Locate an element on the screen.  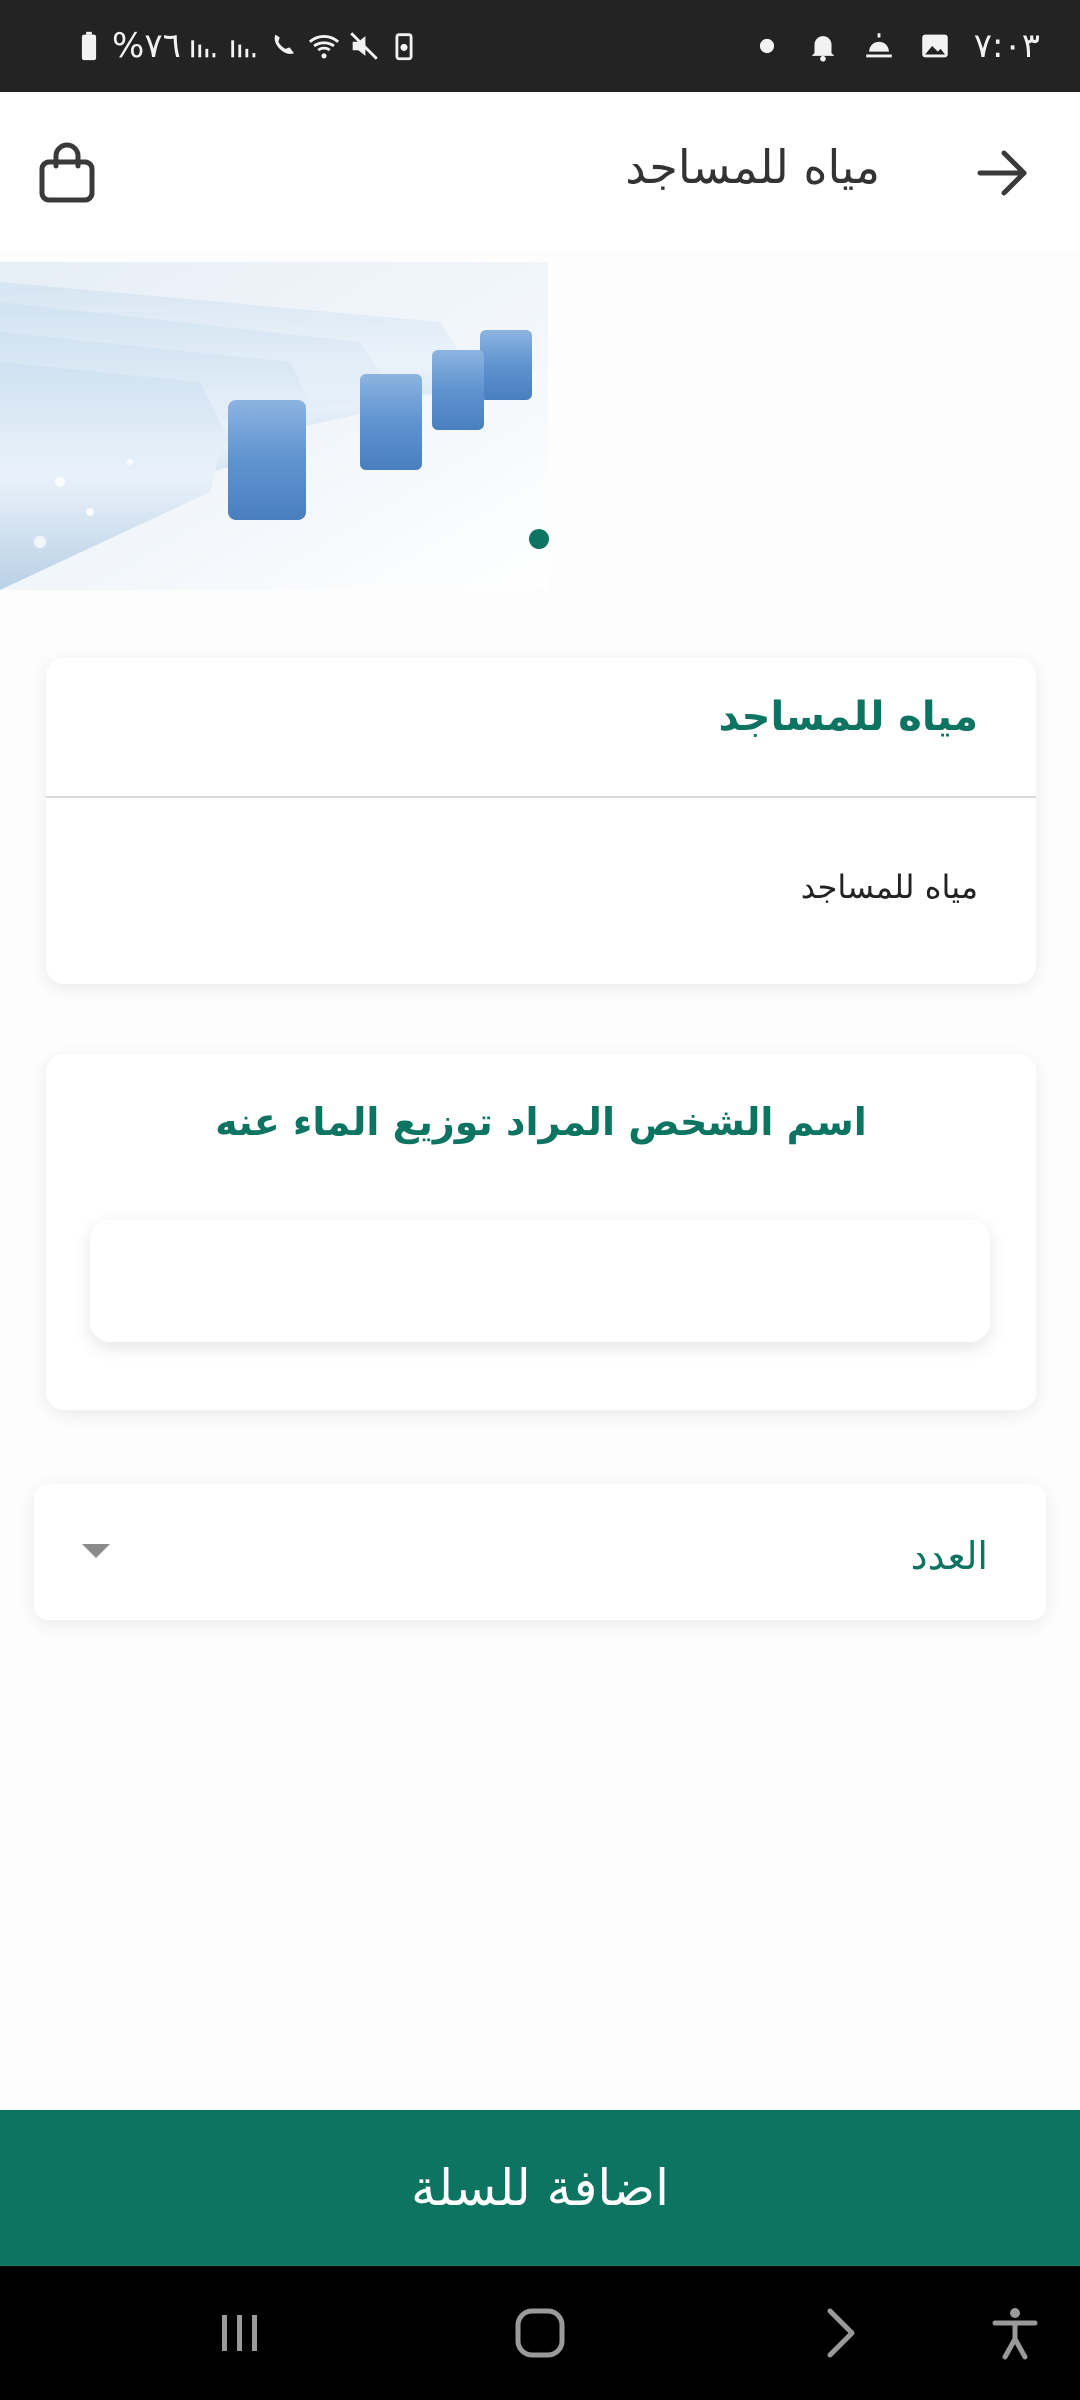
product-description: مياه للمساجد is located at coordinates (889, 887).